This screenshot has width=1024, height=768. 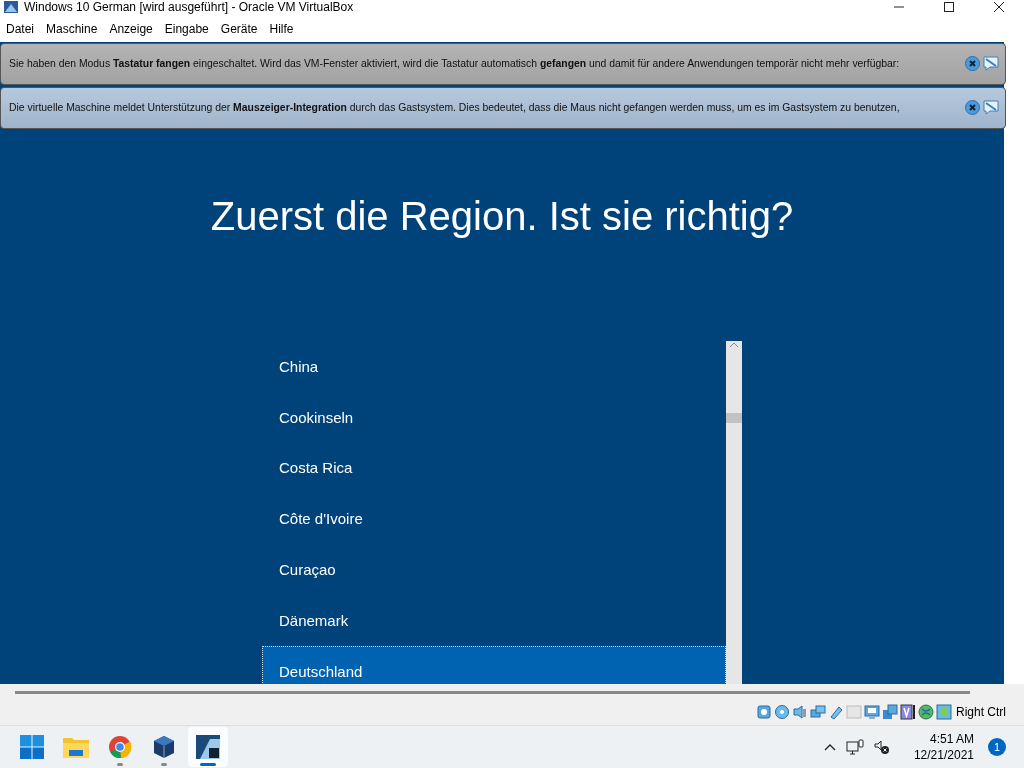 What do you see at coordinates (455, 64) in the screenshot?
I see `notification-text: Sie haben den Modus Tastatur fangen eingeschaltet. Wird das VM-Fenster aktiviert, wird die Tastatur automatisch gefangen und damit für andere Anwendungen temporär nicht mehr verfügbar:` at bounding box center [455, 64].